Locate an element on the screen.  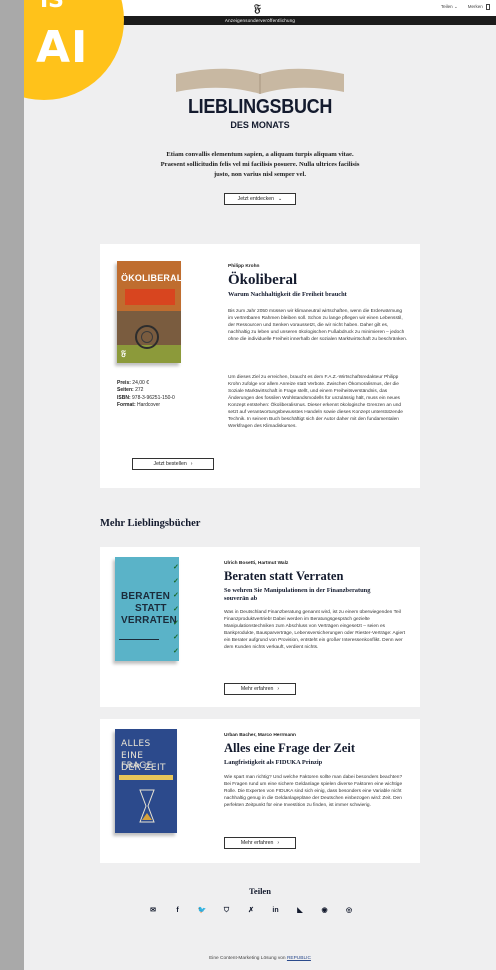
spec-price: Preis: 24,00 € is located at coordinates (146, 383).